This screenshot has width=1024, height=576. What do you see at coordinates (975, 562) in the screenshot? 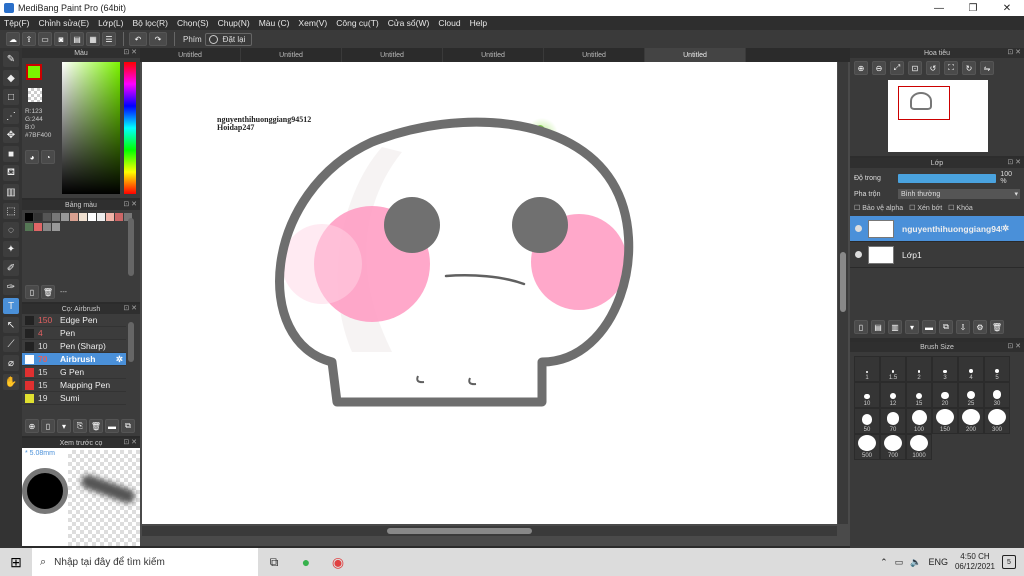
I see `clock: 4:50 CH 06/12/2021` at bounding box center [975, 562].